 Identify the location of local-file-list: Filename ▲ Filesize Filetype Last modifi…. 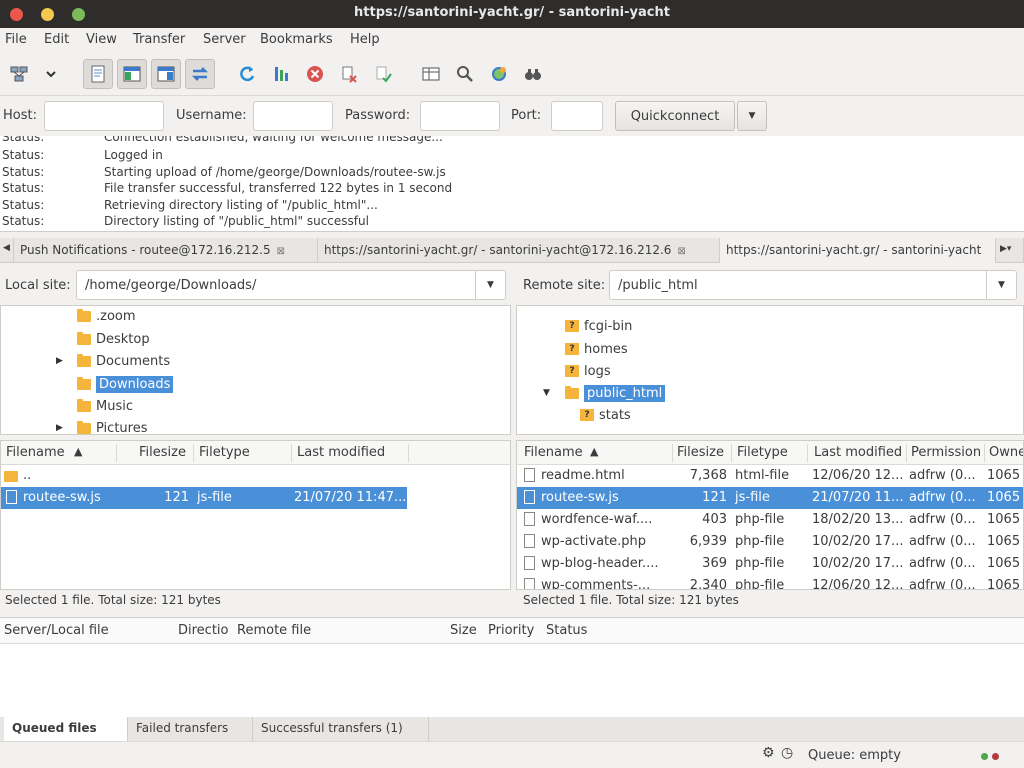
(255, 515).